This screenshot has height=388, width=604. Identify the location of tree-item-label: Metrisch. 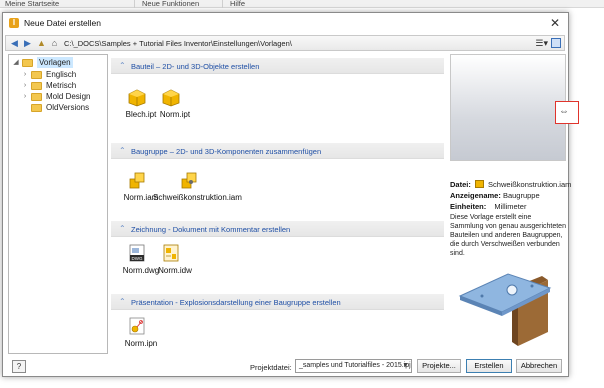
(61, 85).